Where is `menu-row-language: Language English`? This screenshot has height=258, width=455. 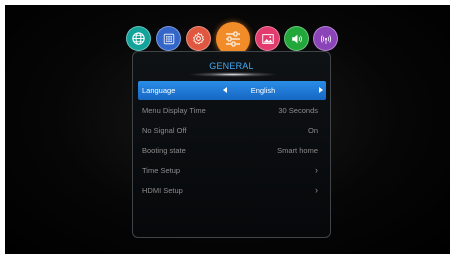
menu-row-language: Language English is located at coordinates (232, 90).